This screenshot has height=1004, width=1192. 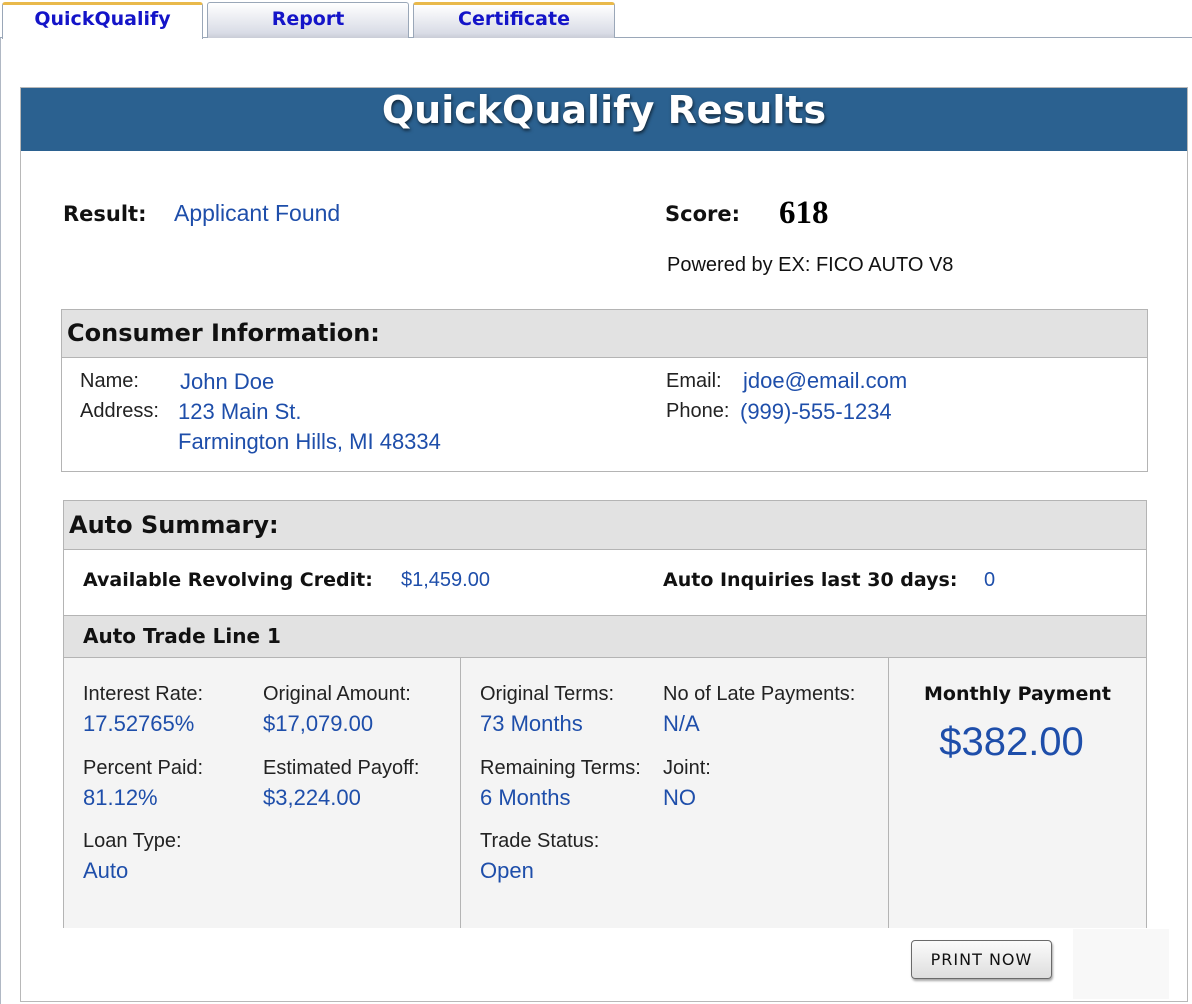 What do you see at coordinates (514, 20) in the screenshot?
I see `tab-certificate: Certificate` at bounding box center [514, 20].